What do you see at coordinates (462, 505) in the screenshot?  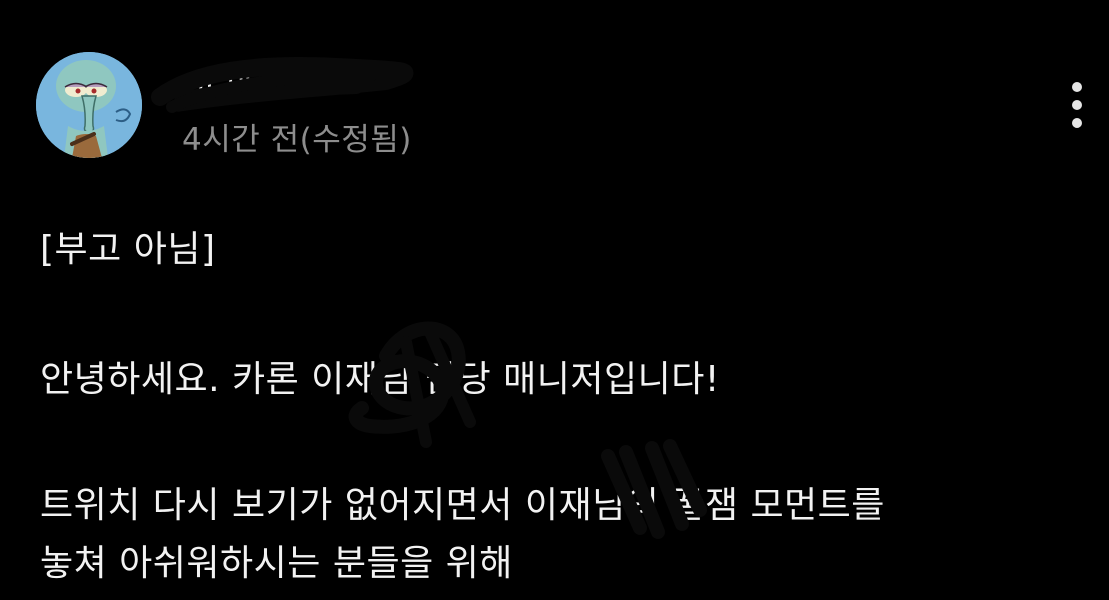 I see `post-body-line: 트위치 다시 보기가 없어지면서 이재님의 꿀잼 모먼트를` at bounding box center [462, 505].